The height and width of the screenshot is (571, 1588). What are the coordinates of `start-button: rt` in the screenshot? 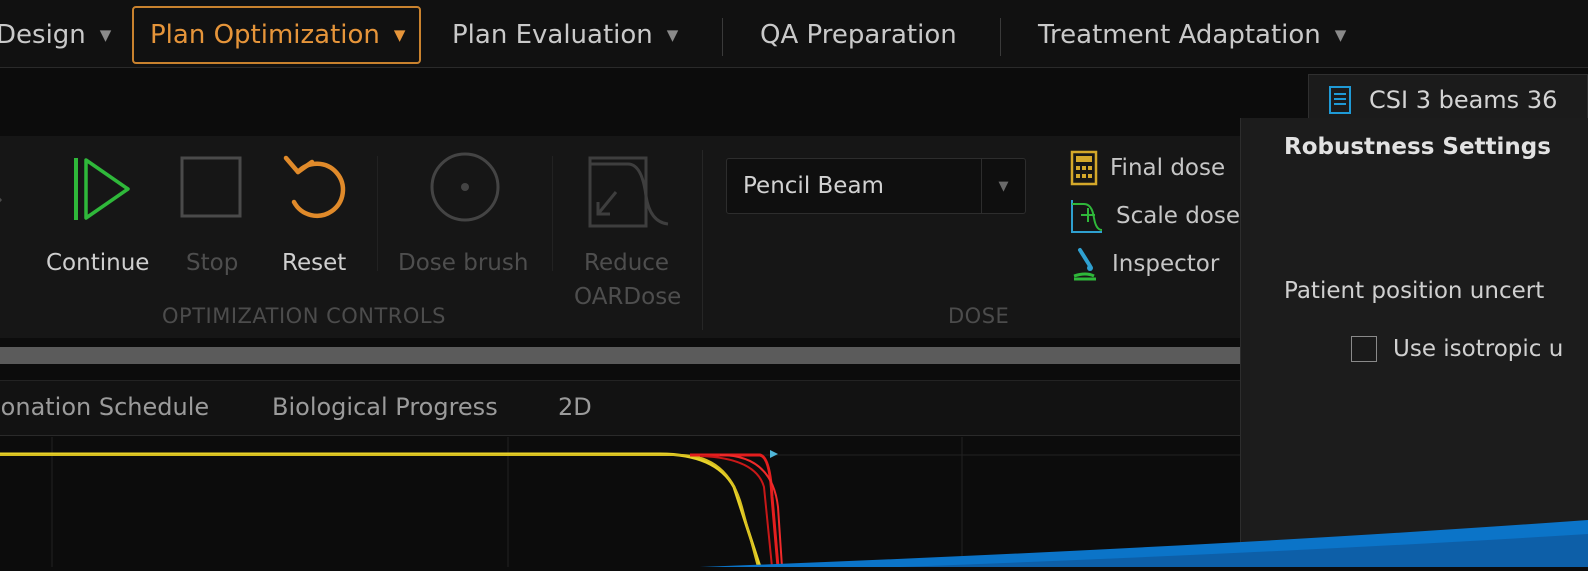 It's located at (10, 216).